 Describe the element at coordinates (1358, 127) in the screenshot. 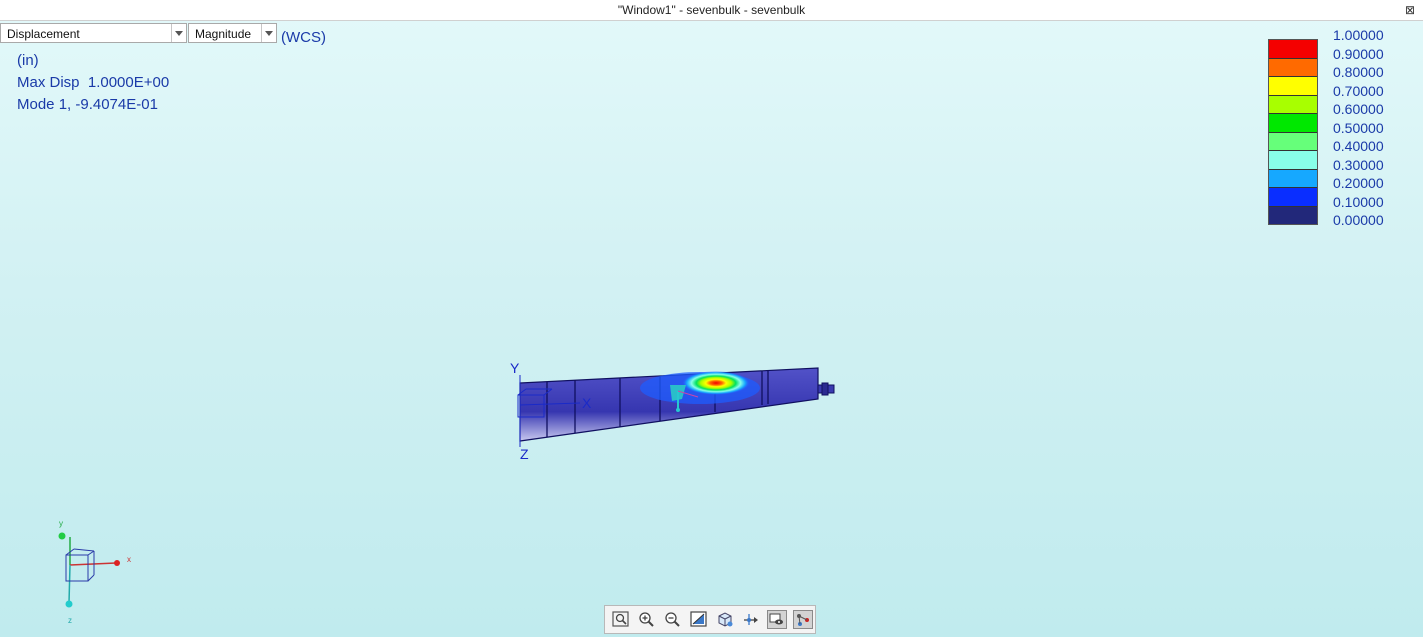

I see `legend-label: 0.50000` at that location.